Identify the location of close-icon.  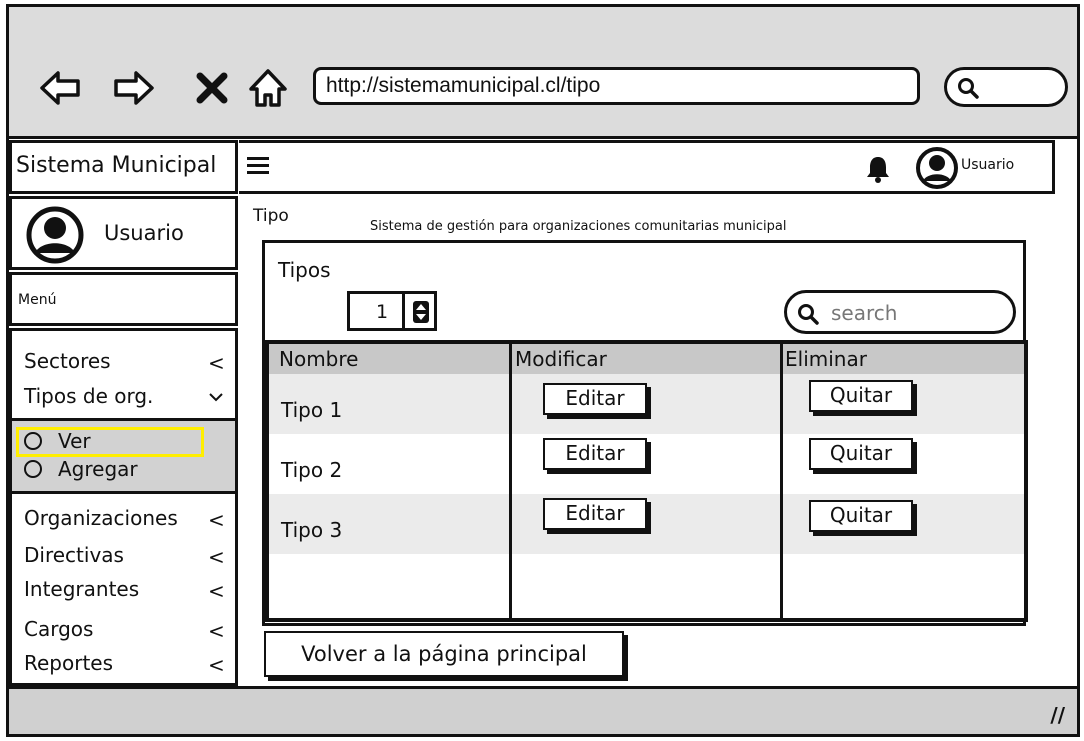
(212, 88).